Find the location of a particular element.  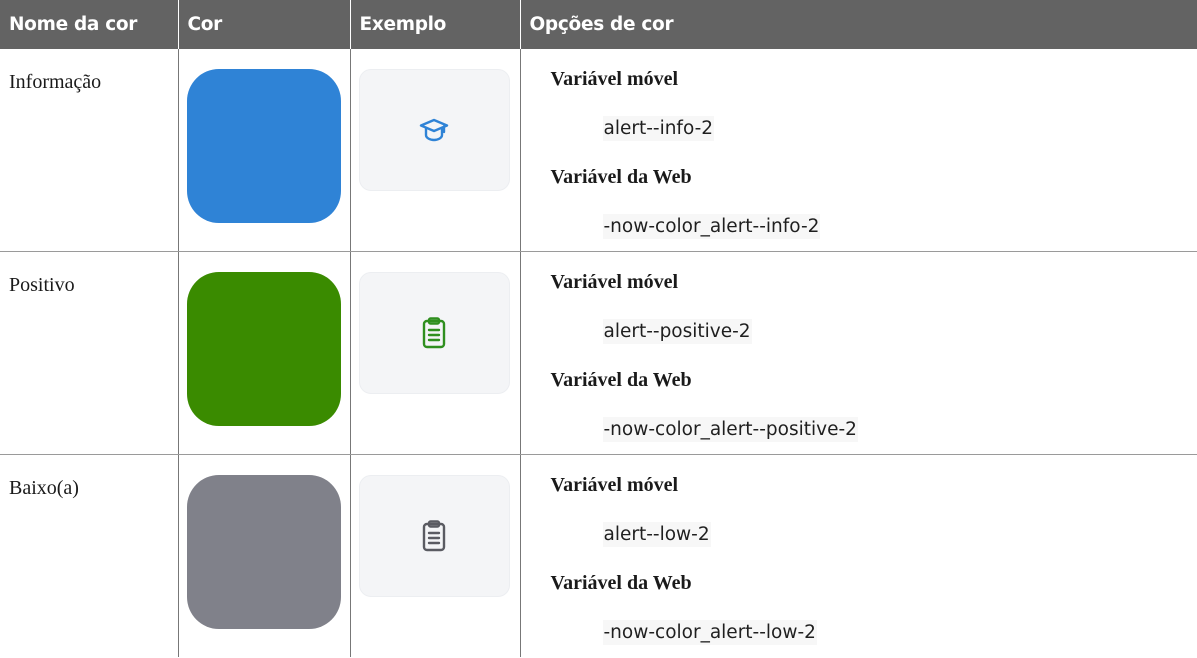

color-name: Baixo(a) is located at coordinates (89, 556).